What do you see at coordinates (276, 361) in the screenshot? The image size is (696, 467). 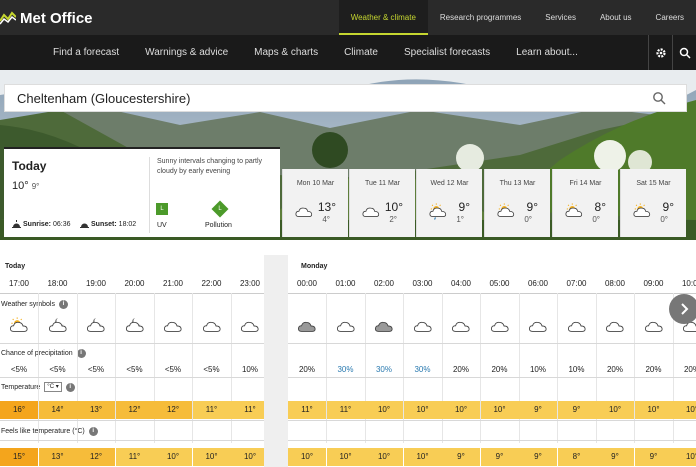 I see `day-divider` at bounding box center [276, 361].